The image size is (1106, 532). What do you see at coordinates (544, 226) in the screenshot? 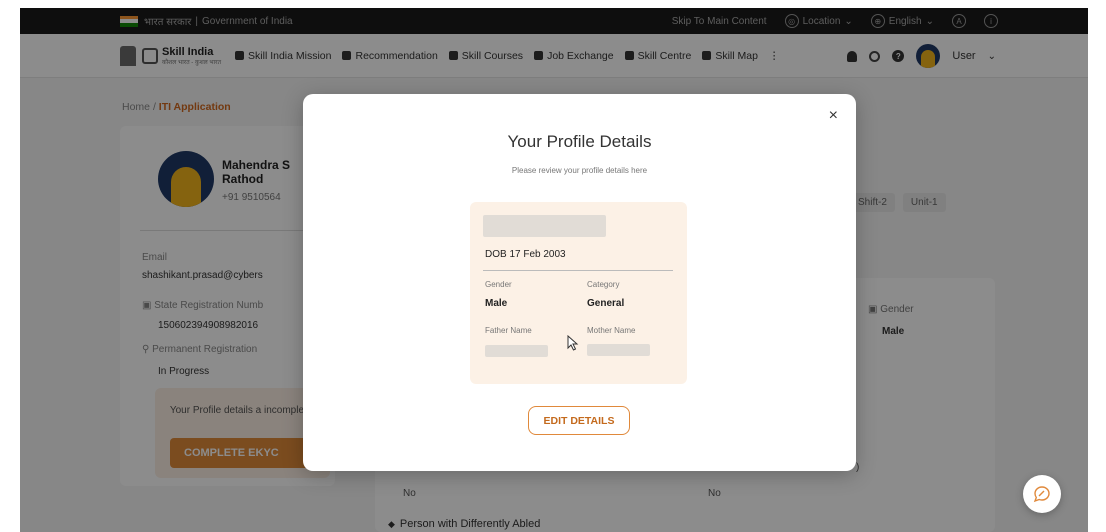
I see `name-redacted` at bounding box center [544, 226].